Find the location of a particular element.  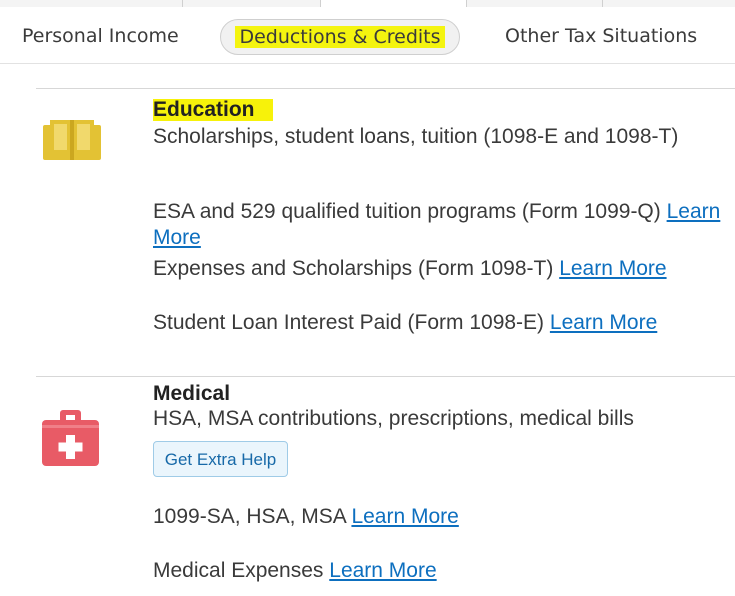

tab-label: Deductions & Credits is located at coordinates (340, 37).